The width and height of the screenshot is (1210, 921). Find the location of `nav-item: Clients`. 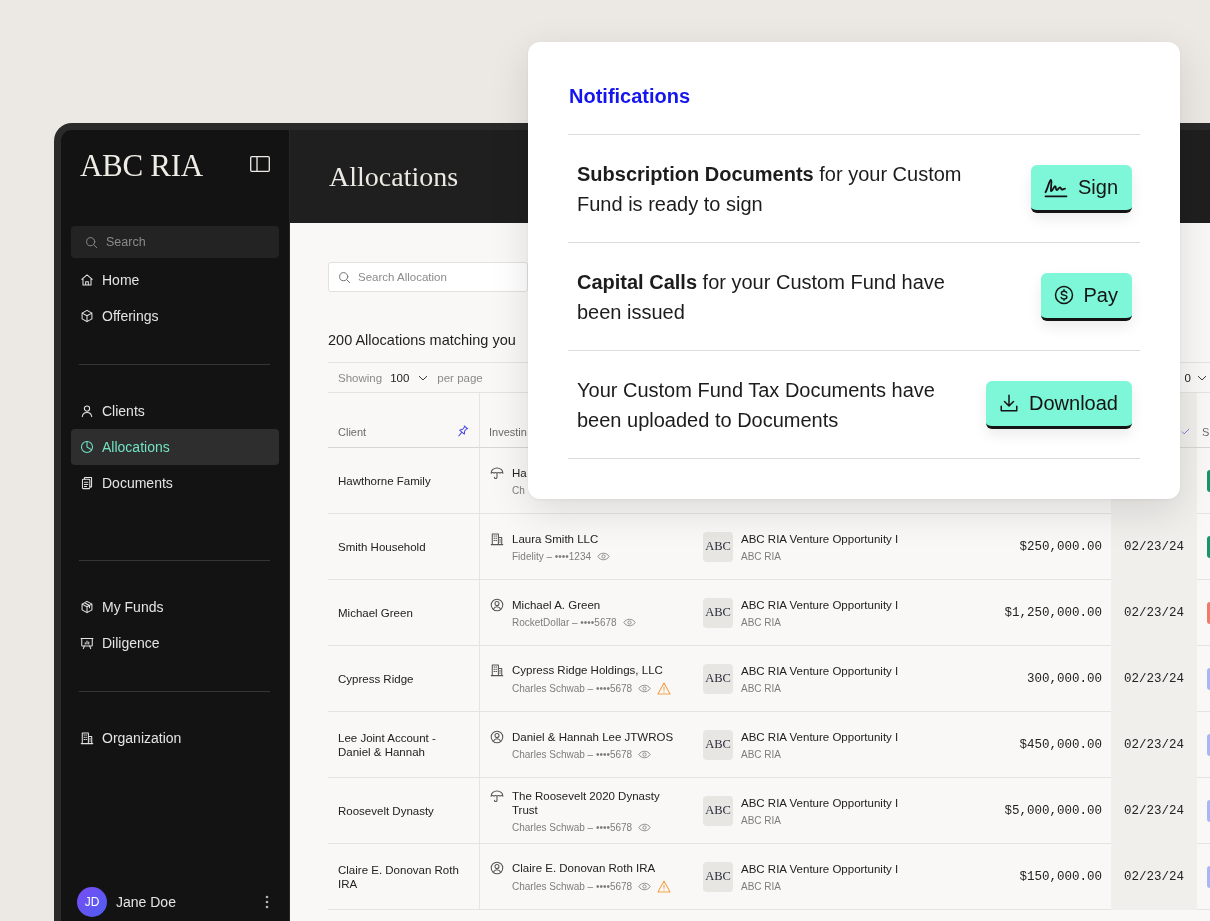

nav-item: Clients is located at coordinates (175, 411).